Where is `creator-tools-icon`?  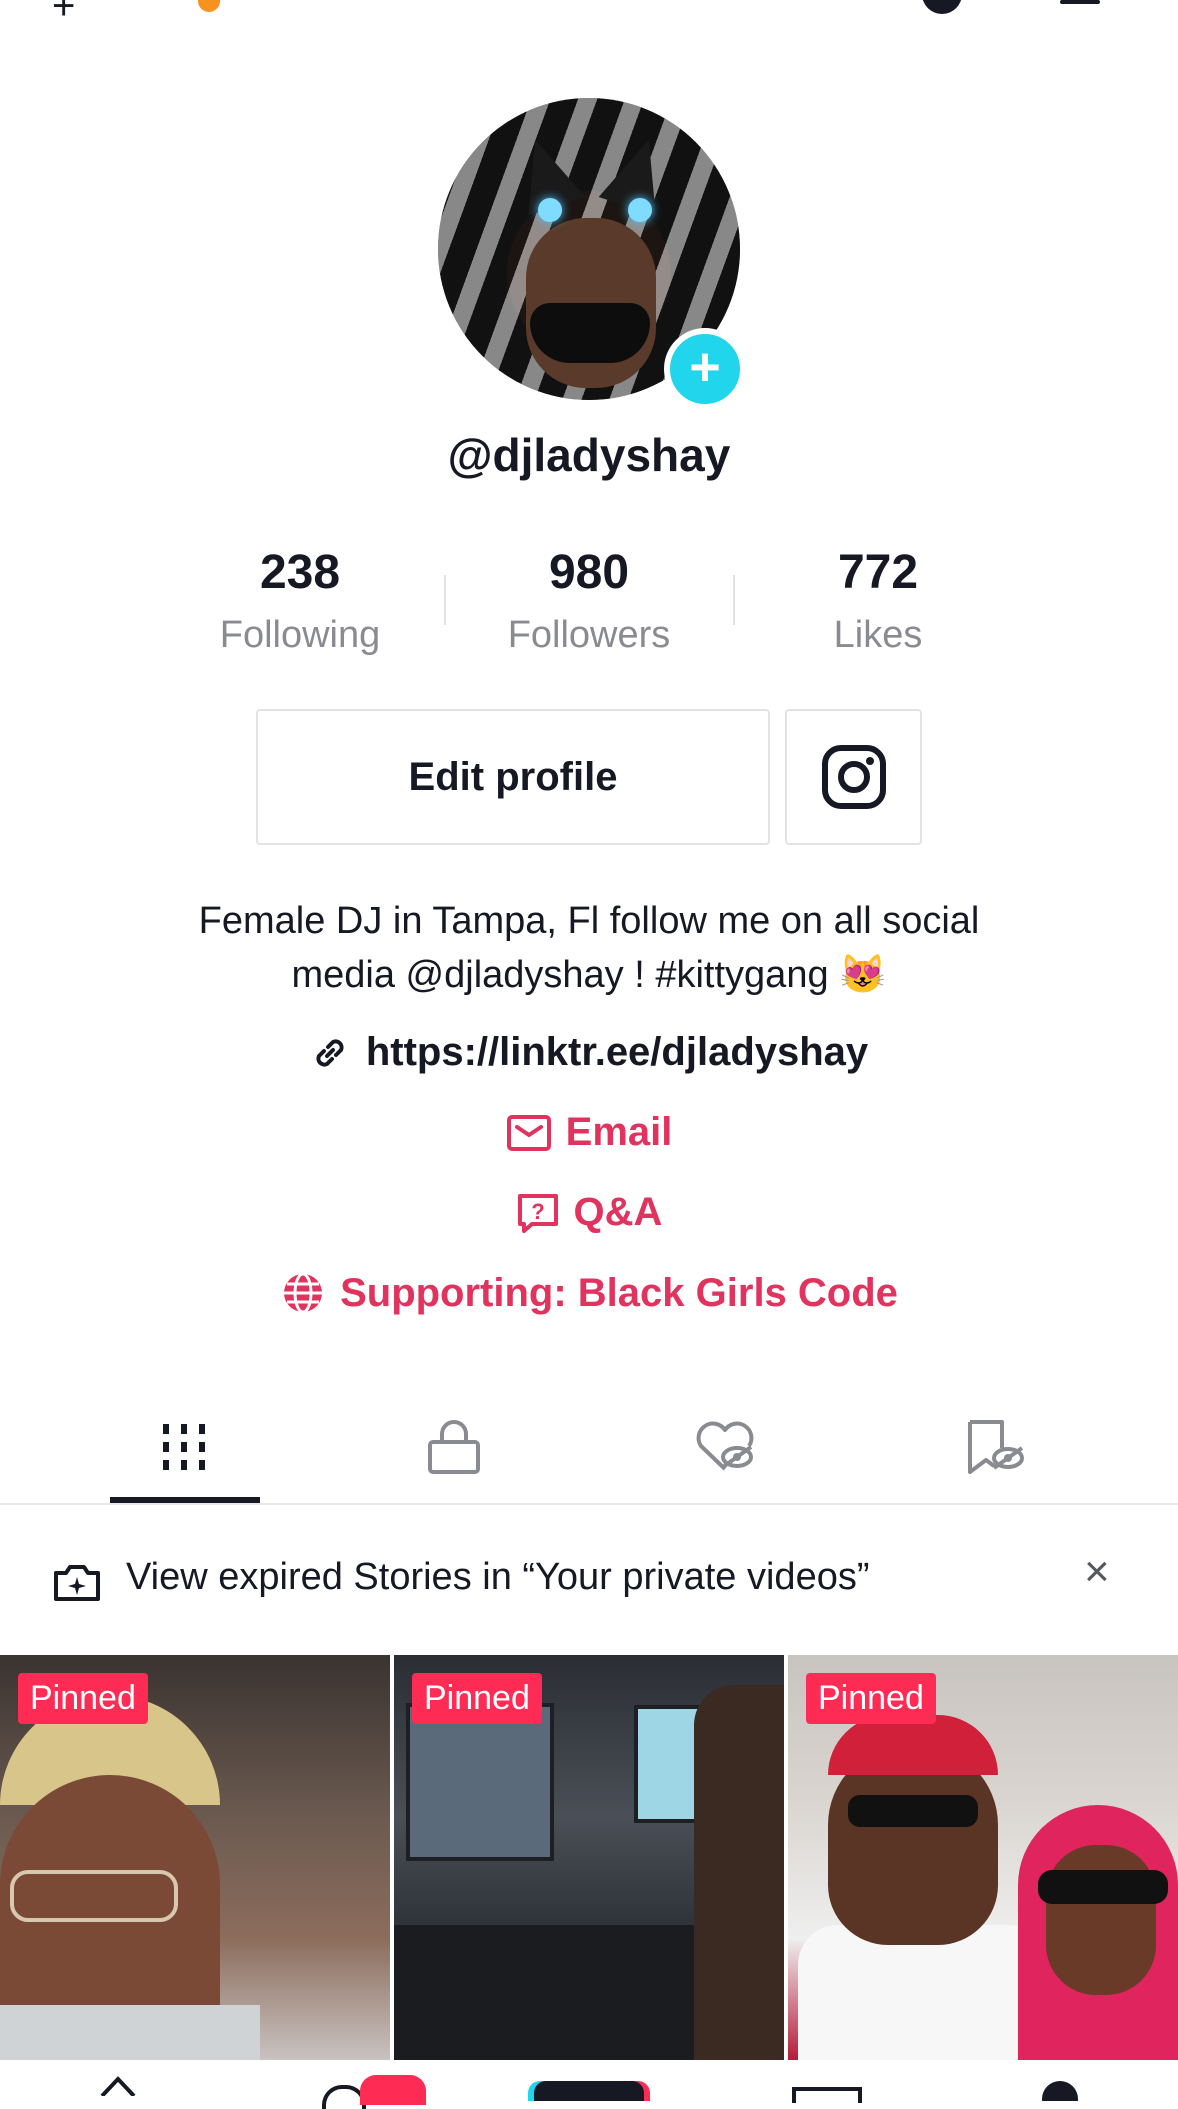
creator-tools-icon is located at coordinates (209, 6).